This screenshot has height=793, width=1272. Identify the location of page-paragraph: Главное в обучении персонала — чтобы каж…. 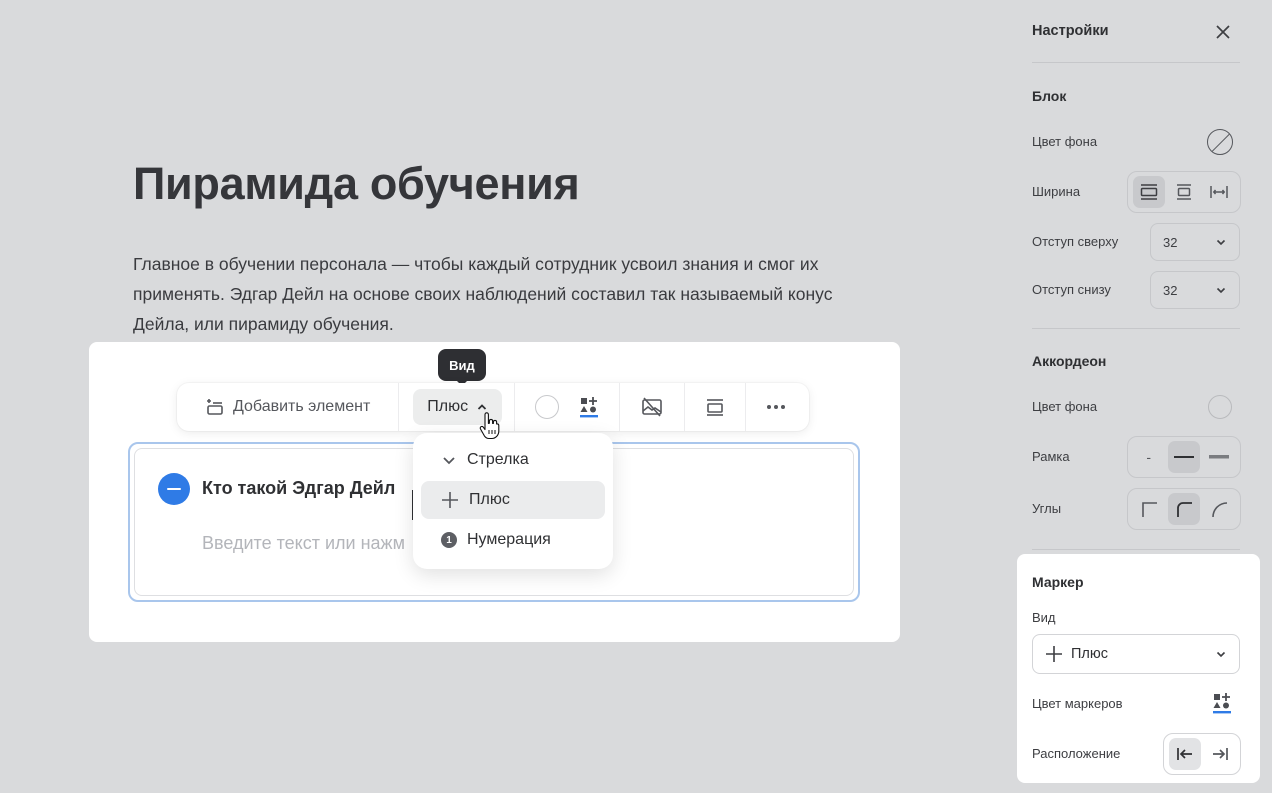
(483, 294).